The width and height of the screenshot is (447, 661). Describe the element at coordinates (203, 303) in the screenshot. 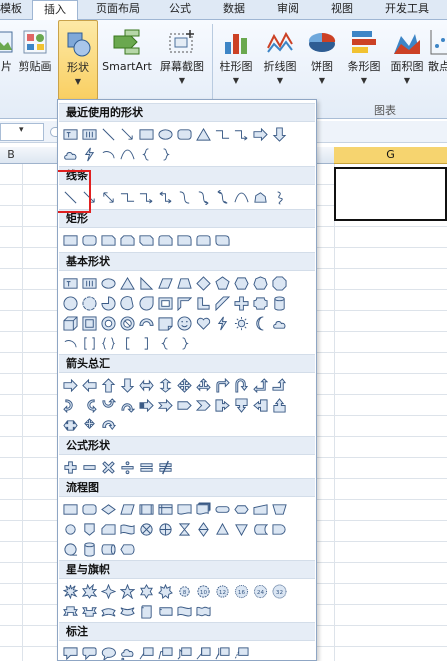

I see `shape-l-shape` at that location.